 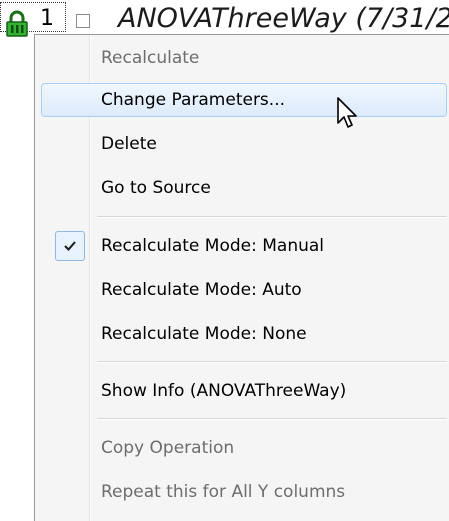 I want to click on menu-item-label: Delete, so click(x=129, y=144).